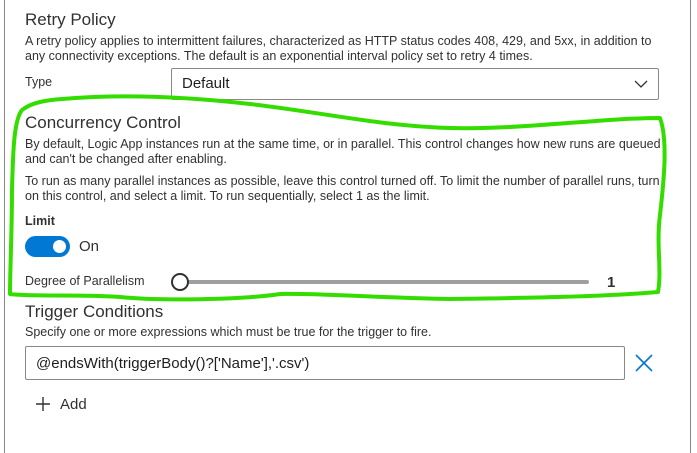 This screenshot has height=453, width=697. What do you see at coordinates (415, 84) in the screenshot?
I see `retry-type-dropdown: Default` at bounding box center [415, 84].